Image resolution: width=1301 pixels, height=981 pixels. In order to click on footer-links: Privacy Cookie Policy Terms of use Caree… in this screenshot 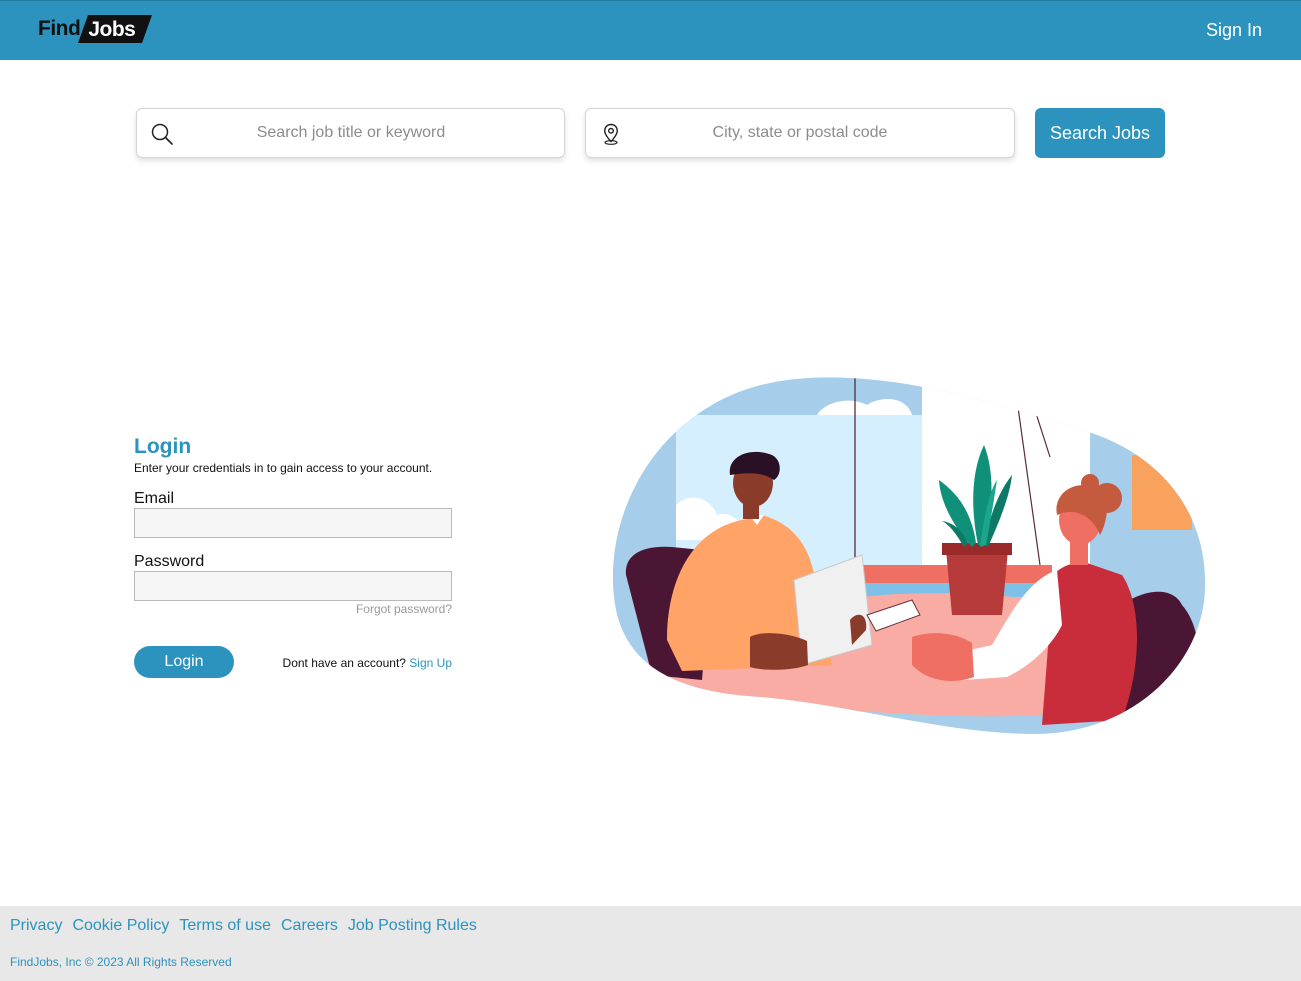, I will do `click(243, 926)`.